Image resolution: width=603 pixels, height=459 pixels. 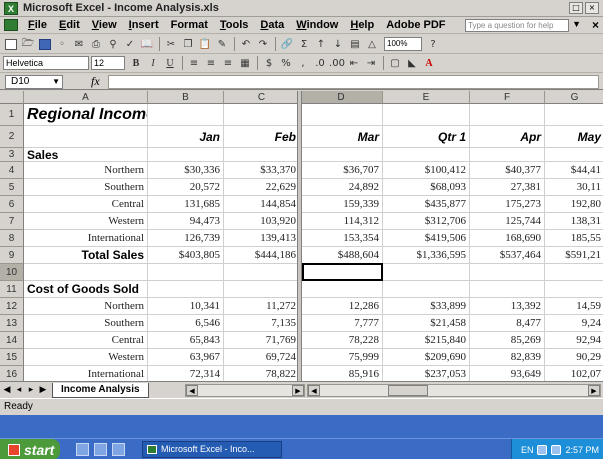 What do you see at coordinates (262, 221) in the screenshot?
I see `cell-c7: 103,920` at bounding box center [262, 221].